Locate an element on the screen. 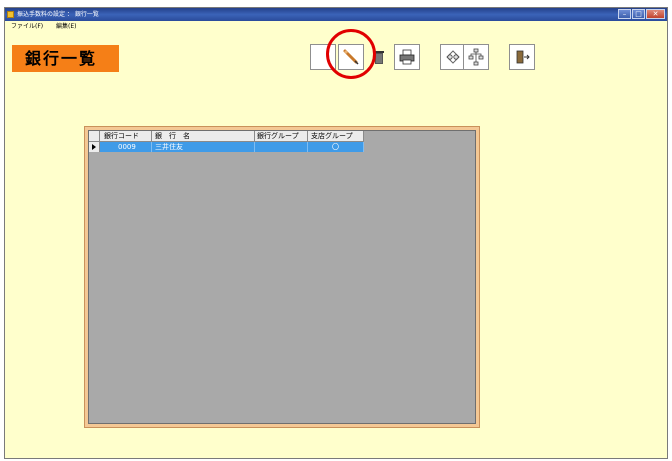  row-header-corner is located at coordinates (94, 136).